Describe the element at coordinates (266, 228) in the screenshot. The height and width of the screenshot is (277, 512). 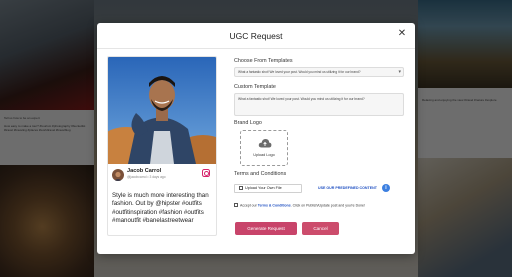
I see `generate-request-button: Generate Request` at that location.